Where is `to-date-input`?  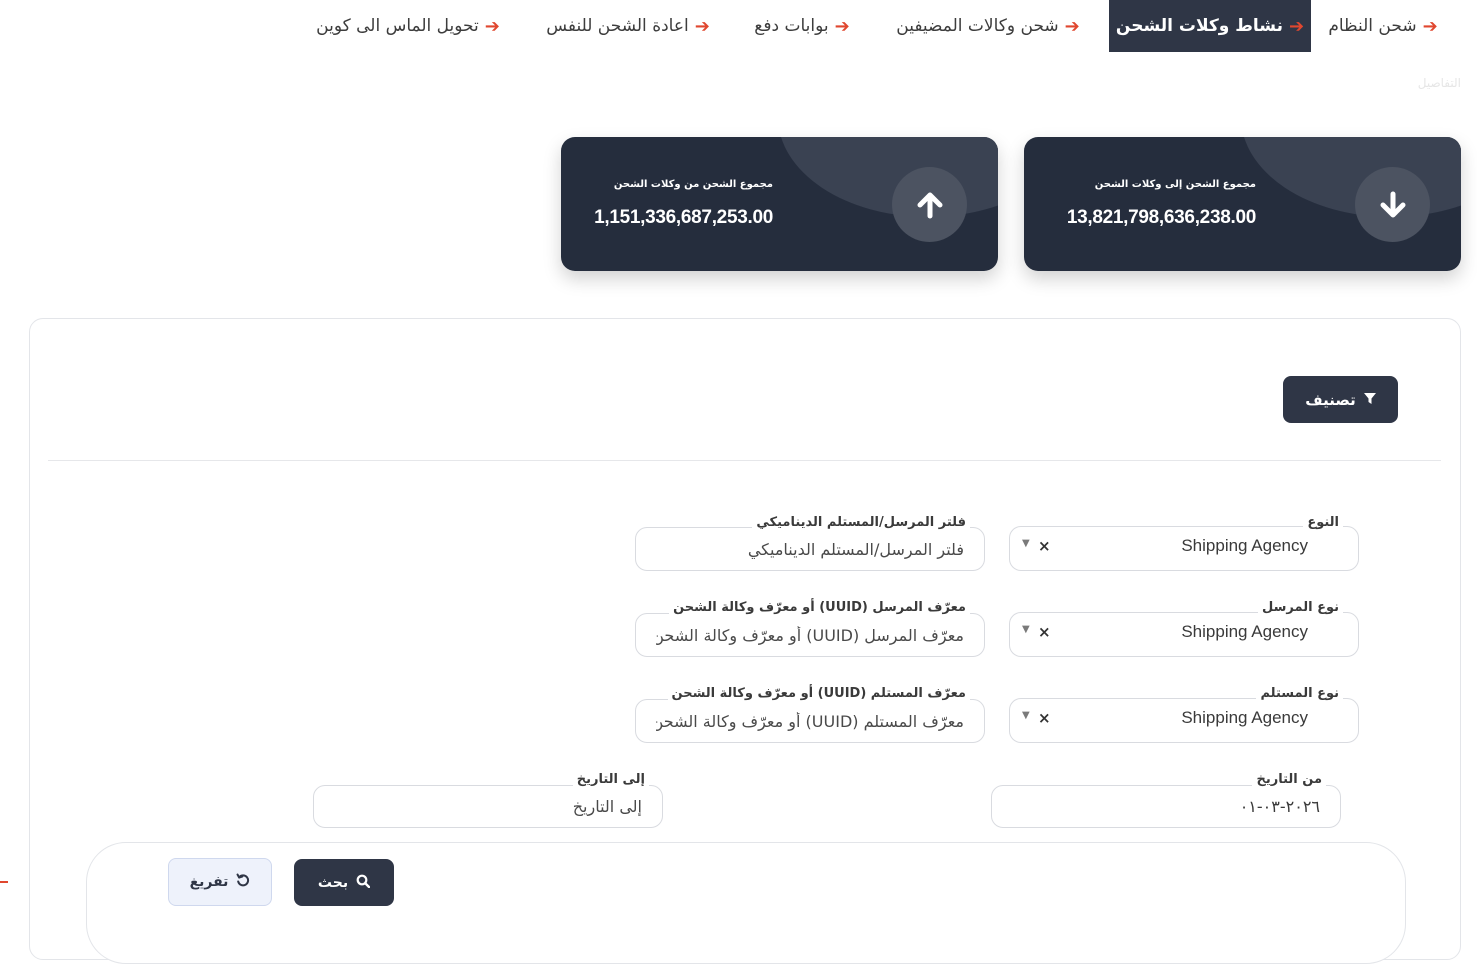
to-date-input is located at coordinates (488, 806).